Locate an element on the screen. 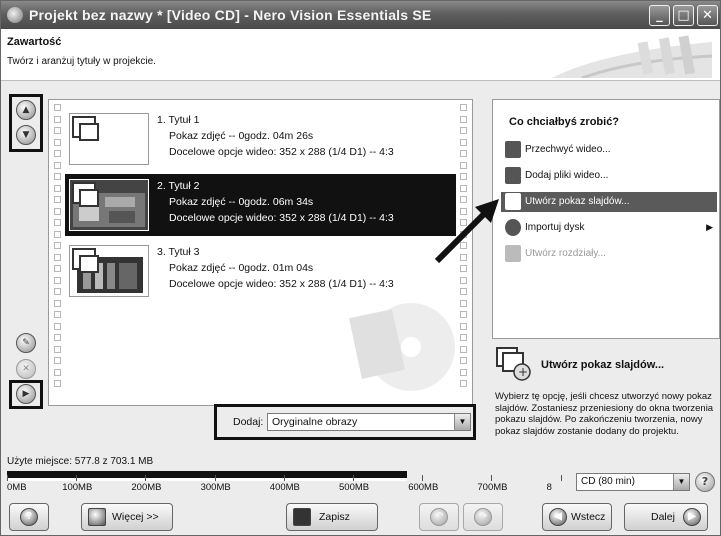 The height and width of the screenshot is (536, 721). move-up-button: ▲ is located at coordinates (26, 110).